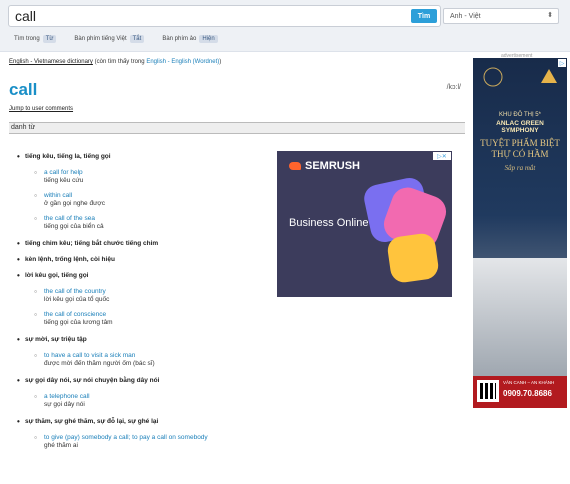 Image resolution: width=570 pixels, height=484 pixels. I want to click on option-toggle: Từ, so click(49, 39).